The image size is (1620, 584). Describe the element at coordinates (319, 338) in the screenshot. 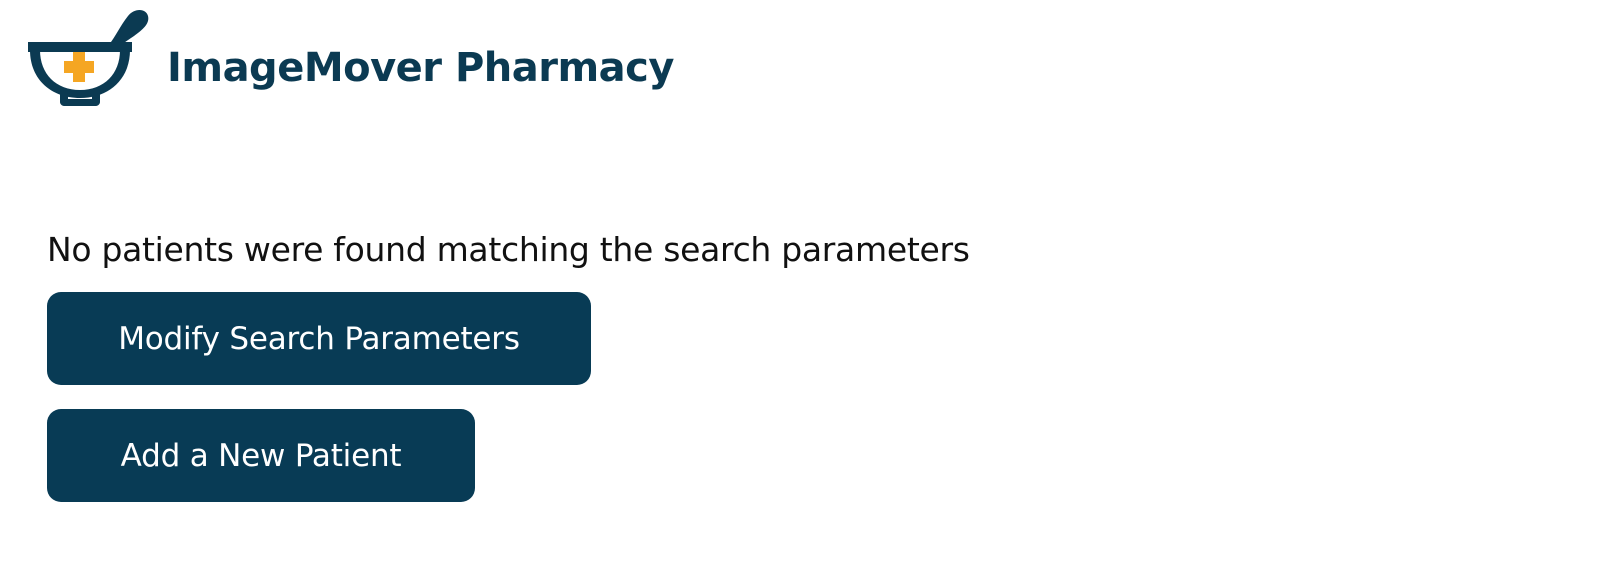

I see `modify-search-button: Modify Search Parameters` at that location.